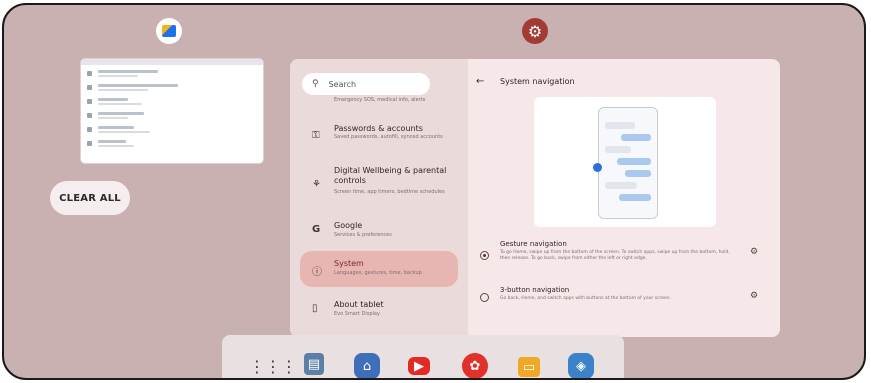 This screenshot has height=383, width=871. Describe the element at coordinates (480, 81) in the screenshot. I see `arrow-left-icon: ←` at that location.